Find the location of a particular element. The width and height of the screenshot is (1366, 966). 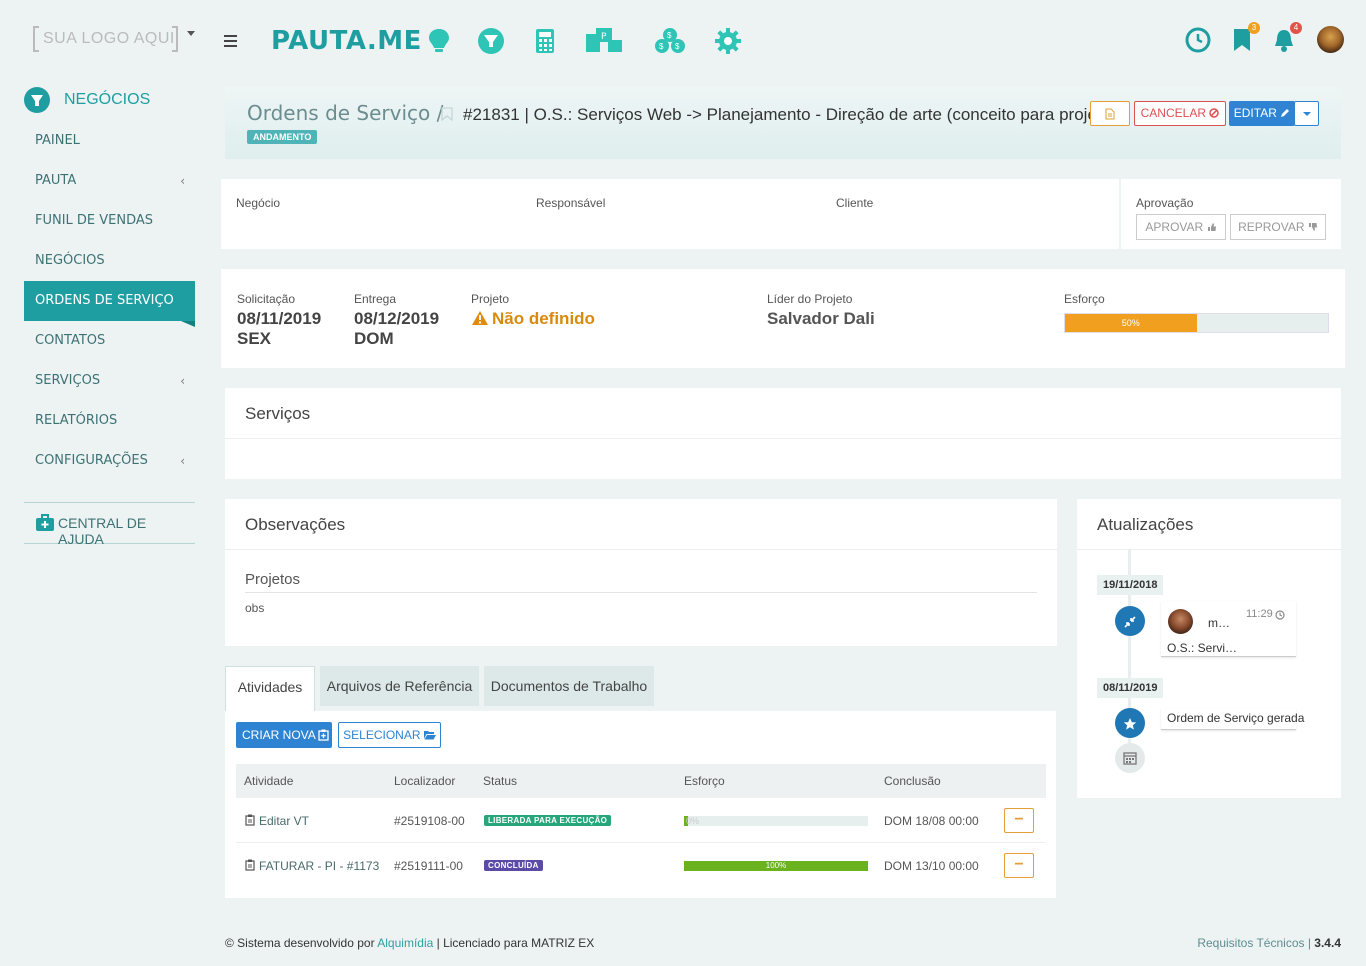

activity-conclusion: DOM 18/08 00:00 is located at coordinates (931, 821).